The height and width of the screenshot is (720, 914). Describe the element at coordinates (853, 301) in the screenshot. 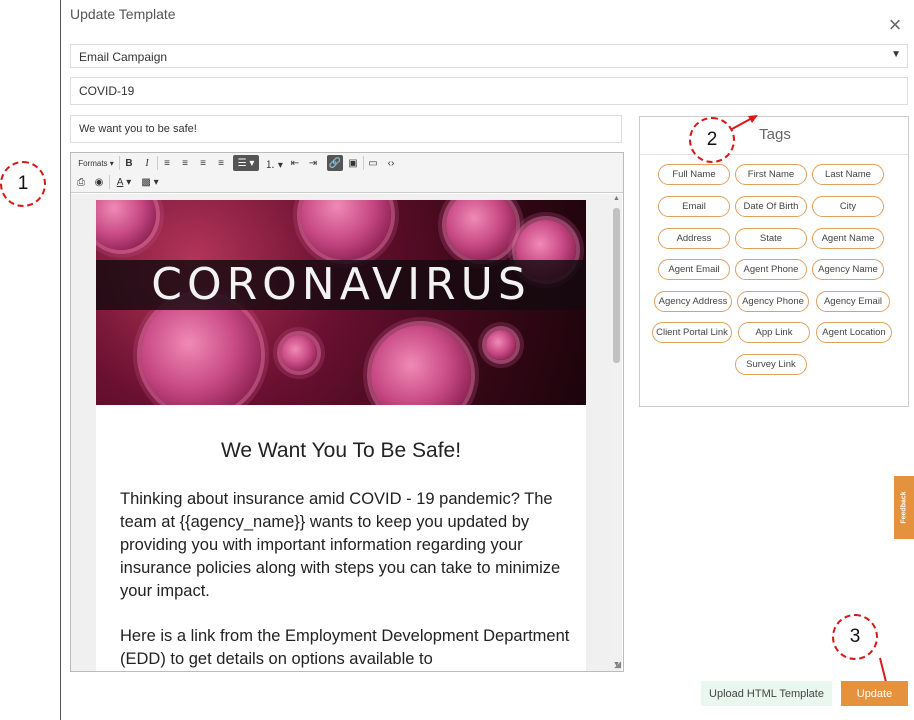

I see `tag-agency-email: Agency Email` at that location.